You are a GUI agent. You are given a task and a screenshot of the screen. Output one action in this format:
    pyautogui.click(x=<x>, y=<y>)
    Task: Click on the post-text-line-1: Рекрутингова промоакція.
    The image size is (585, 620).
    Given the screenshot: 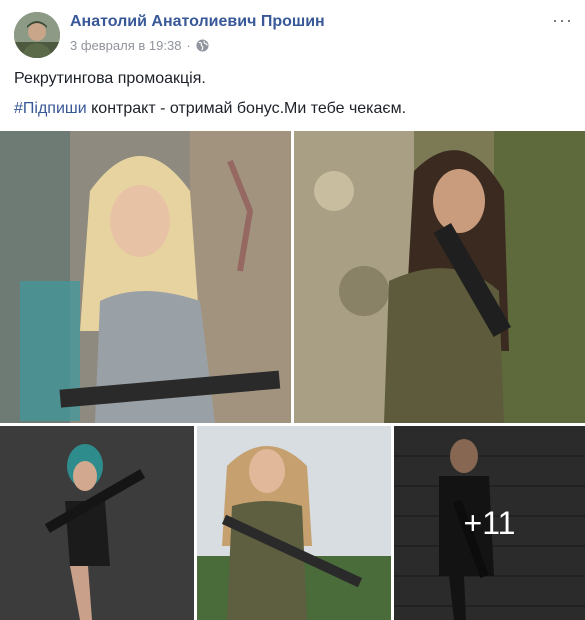 What is the action you would take?
    pyautogui.click(x=110, y=78)
    